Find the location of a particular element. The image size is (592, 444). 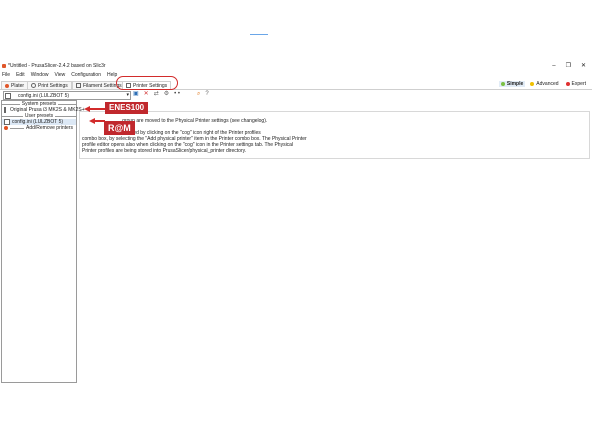

mode-simple-label: Simple is located at coordinates (515, 84).